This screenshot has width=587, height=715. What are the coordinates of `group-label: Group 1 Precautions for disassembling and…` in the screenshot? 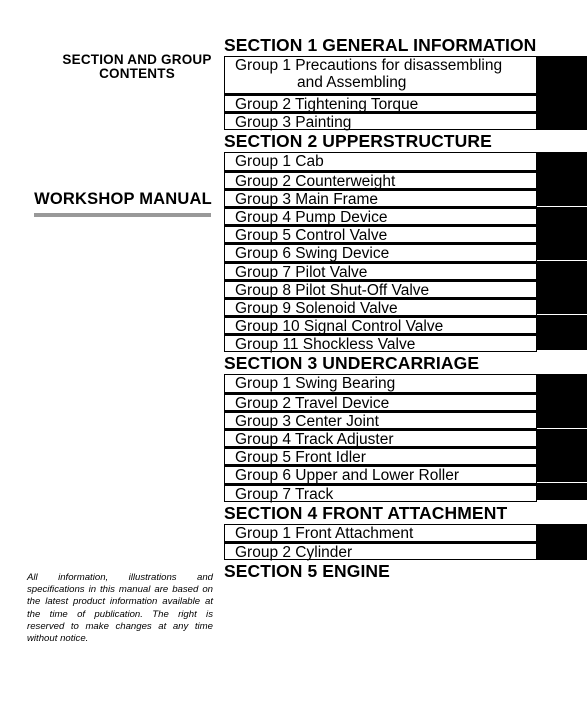 It's located at (368, 74).